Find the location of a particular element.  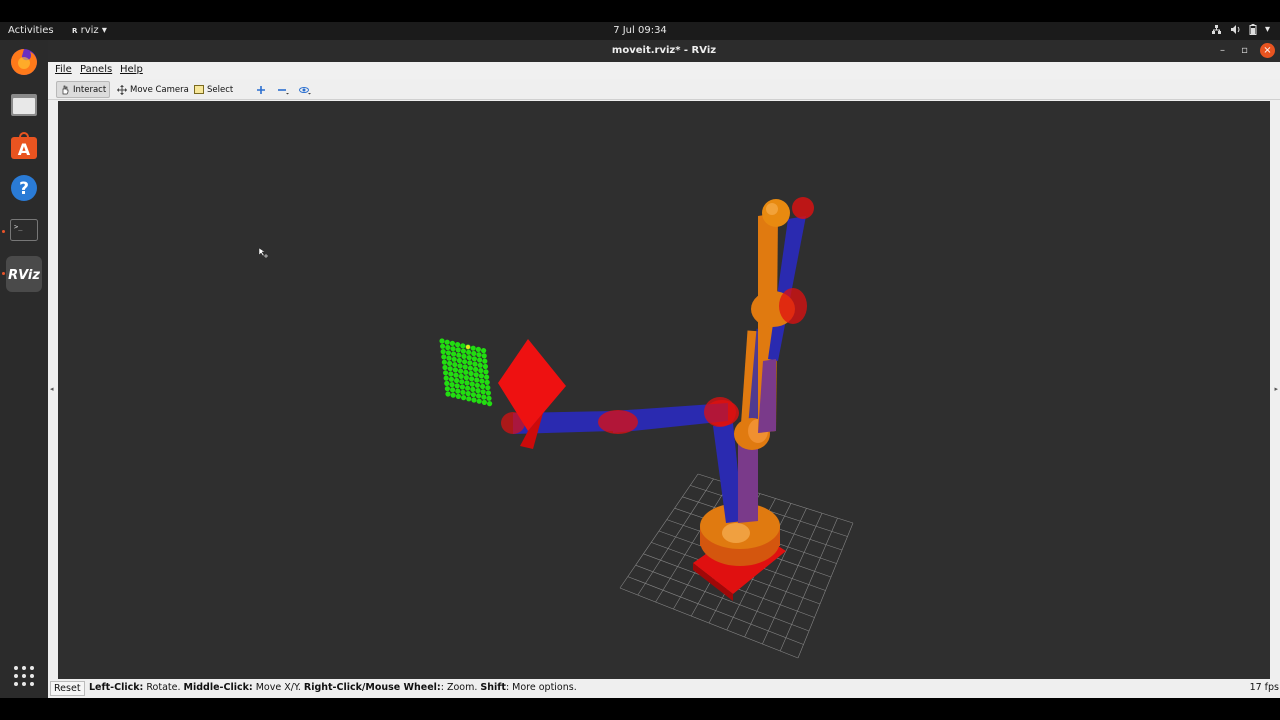

letterbox-top is located at coordinates (640, 11).